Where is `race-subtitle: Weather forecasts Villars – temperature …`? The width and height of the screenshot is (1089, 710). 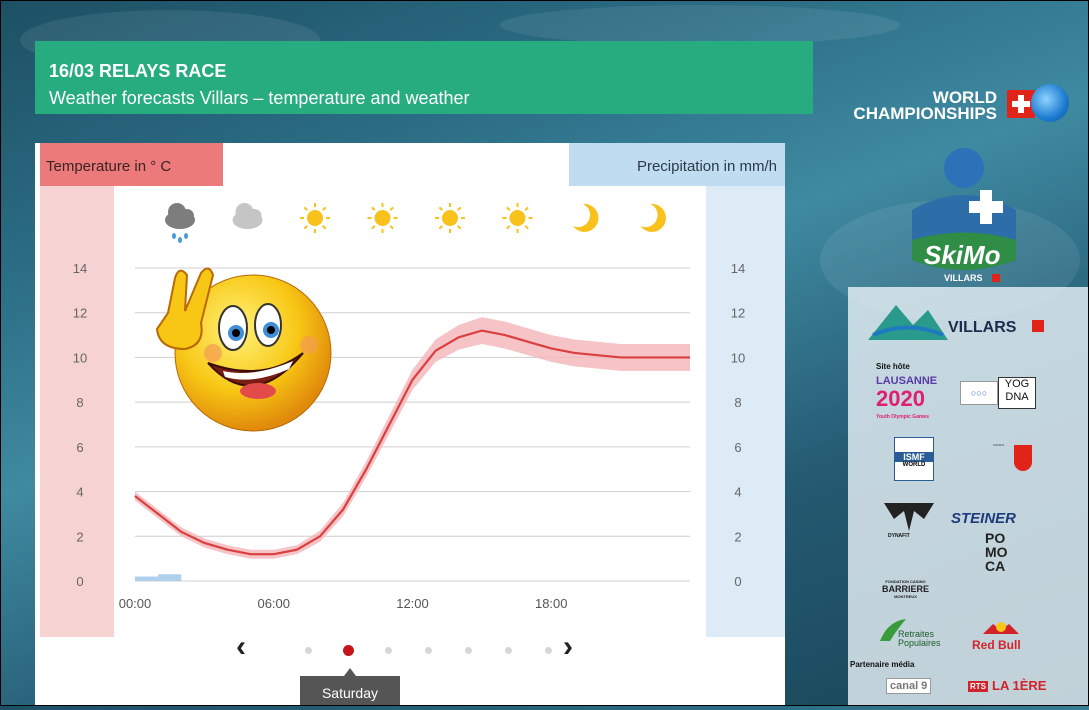 race-subtitle: Weather forecasts Villars – temperature … is located at coordinates (259, 98).